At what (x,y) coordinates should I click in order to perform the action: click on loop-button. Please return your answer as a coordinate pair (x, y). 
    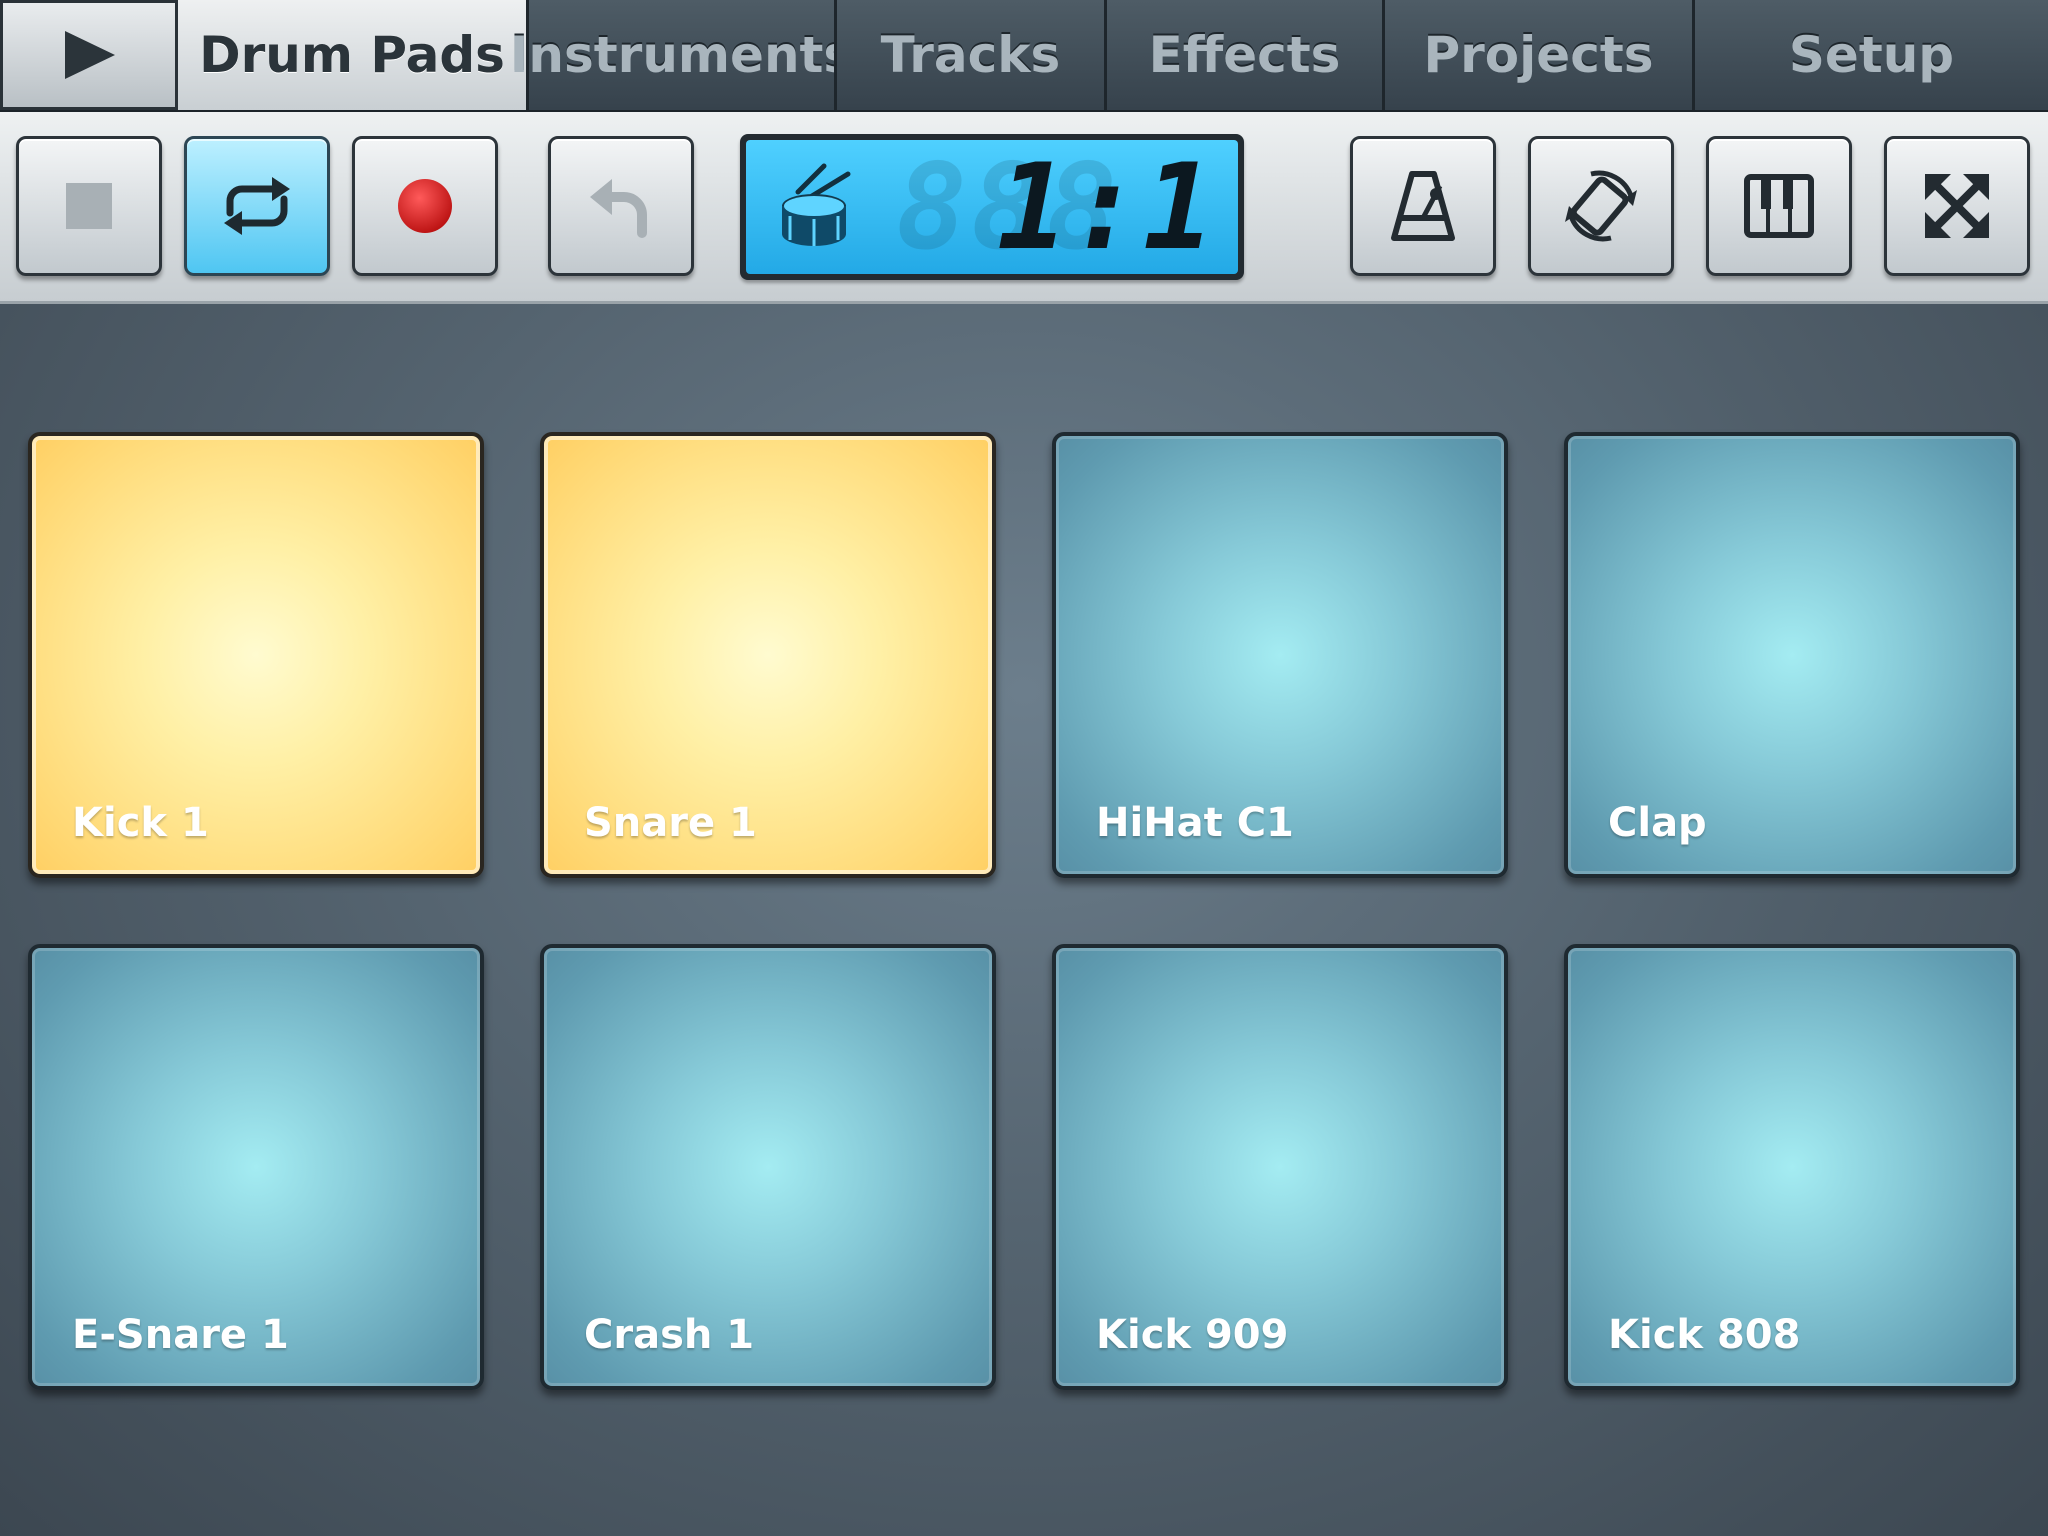
    Looking at the image, I should click on (257, 206).